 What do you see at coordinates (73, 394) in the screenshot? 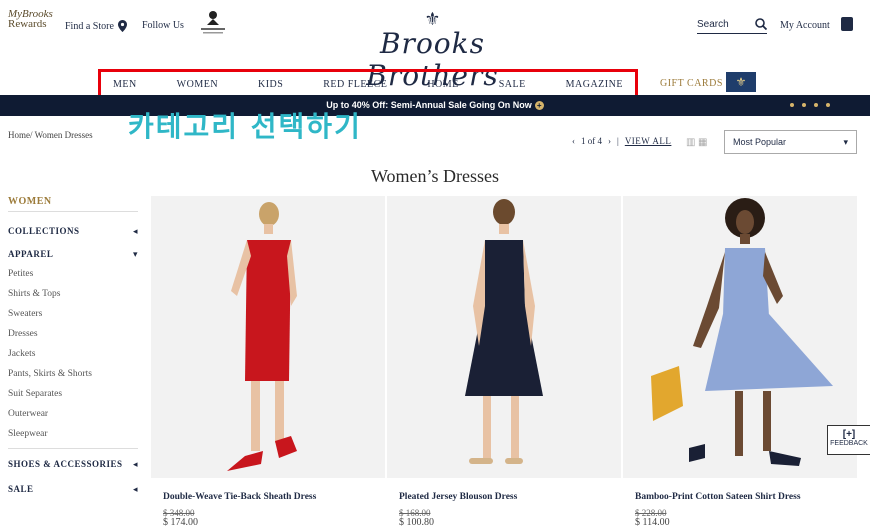
I see `sidebar-item-suit-separates: Suit Separates` at bounding box center [73, 394].